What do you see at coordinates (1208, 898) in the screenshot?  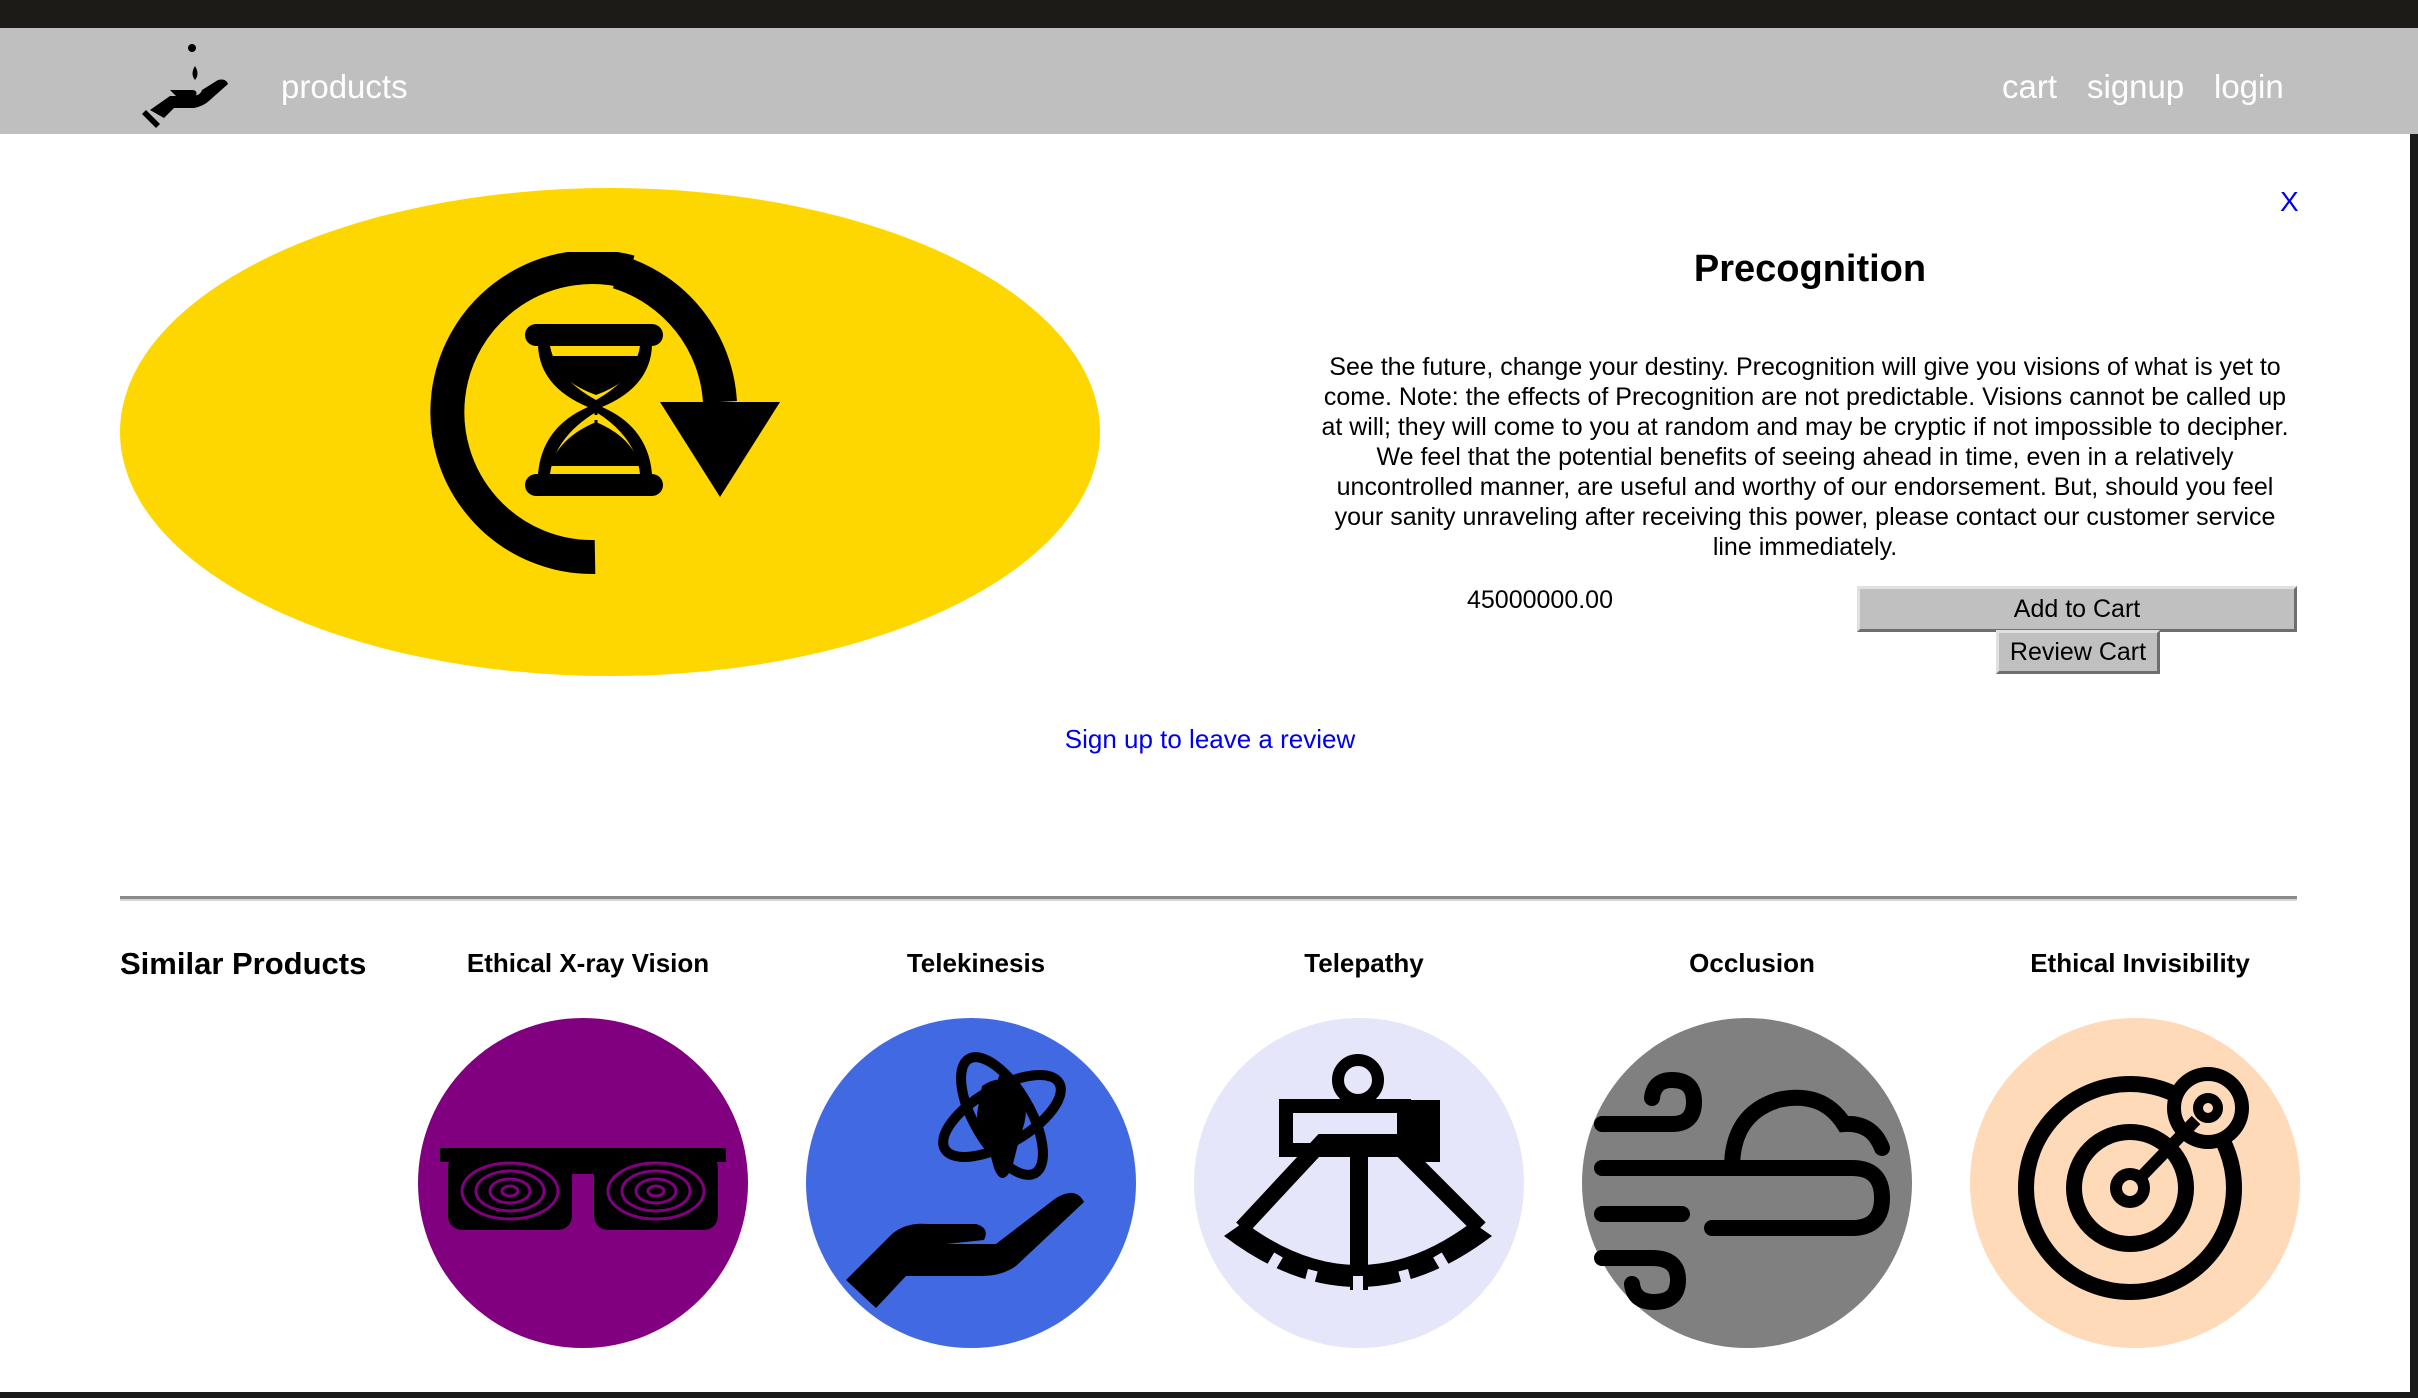 I see `section-divider` at bounding box center [1208, 898].